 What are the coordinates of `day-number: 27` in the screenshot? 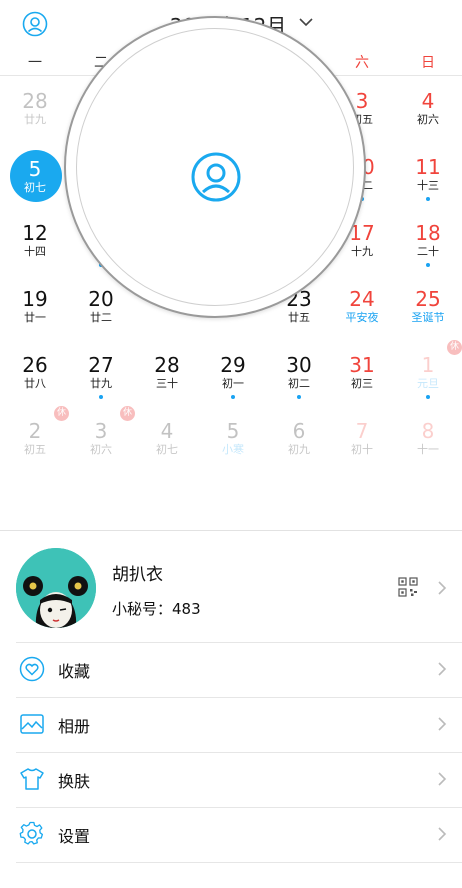 It's located at (101, 365).